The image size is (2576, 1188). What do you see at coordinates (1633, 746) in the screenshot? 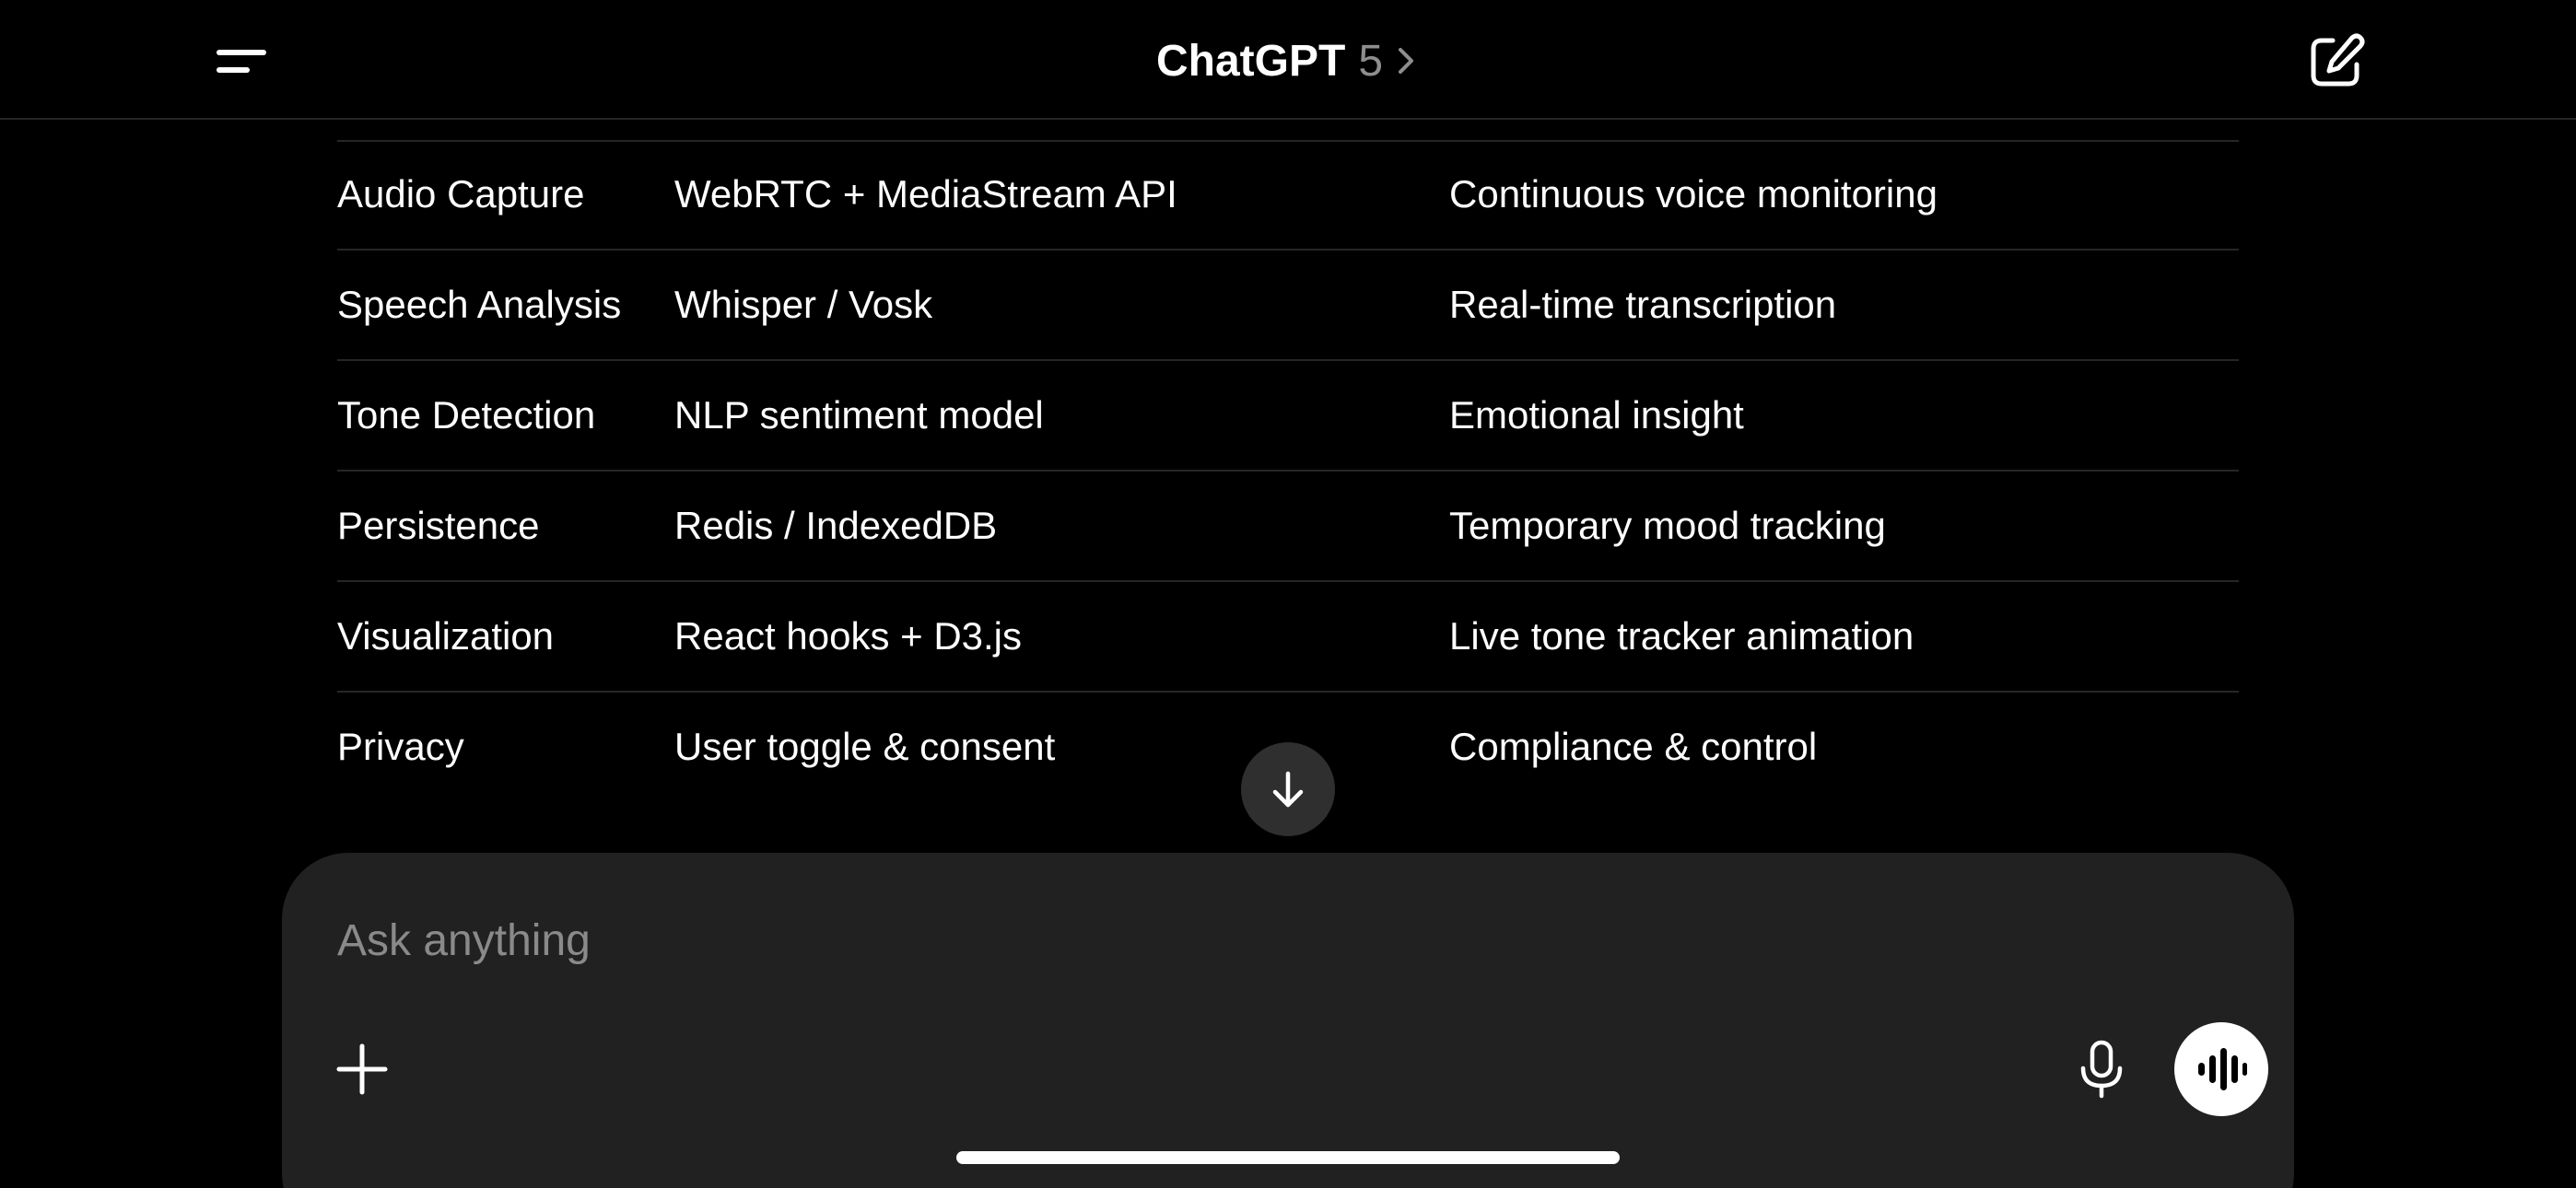
I see `table-cell-purpose: Compliance & control` at bounding box center [1633, 746].